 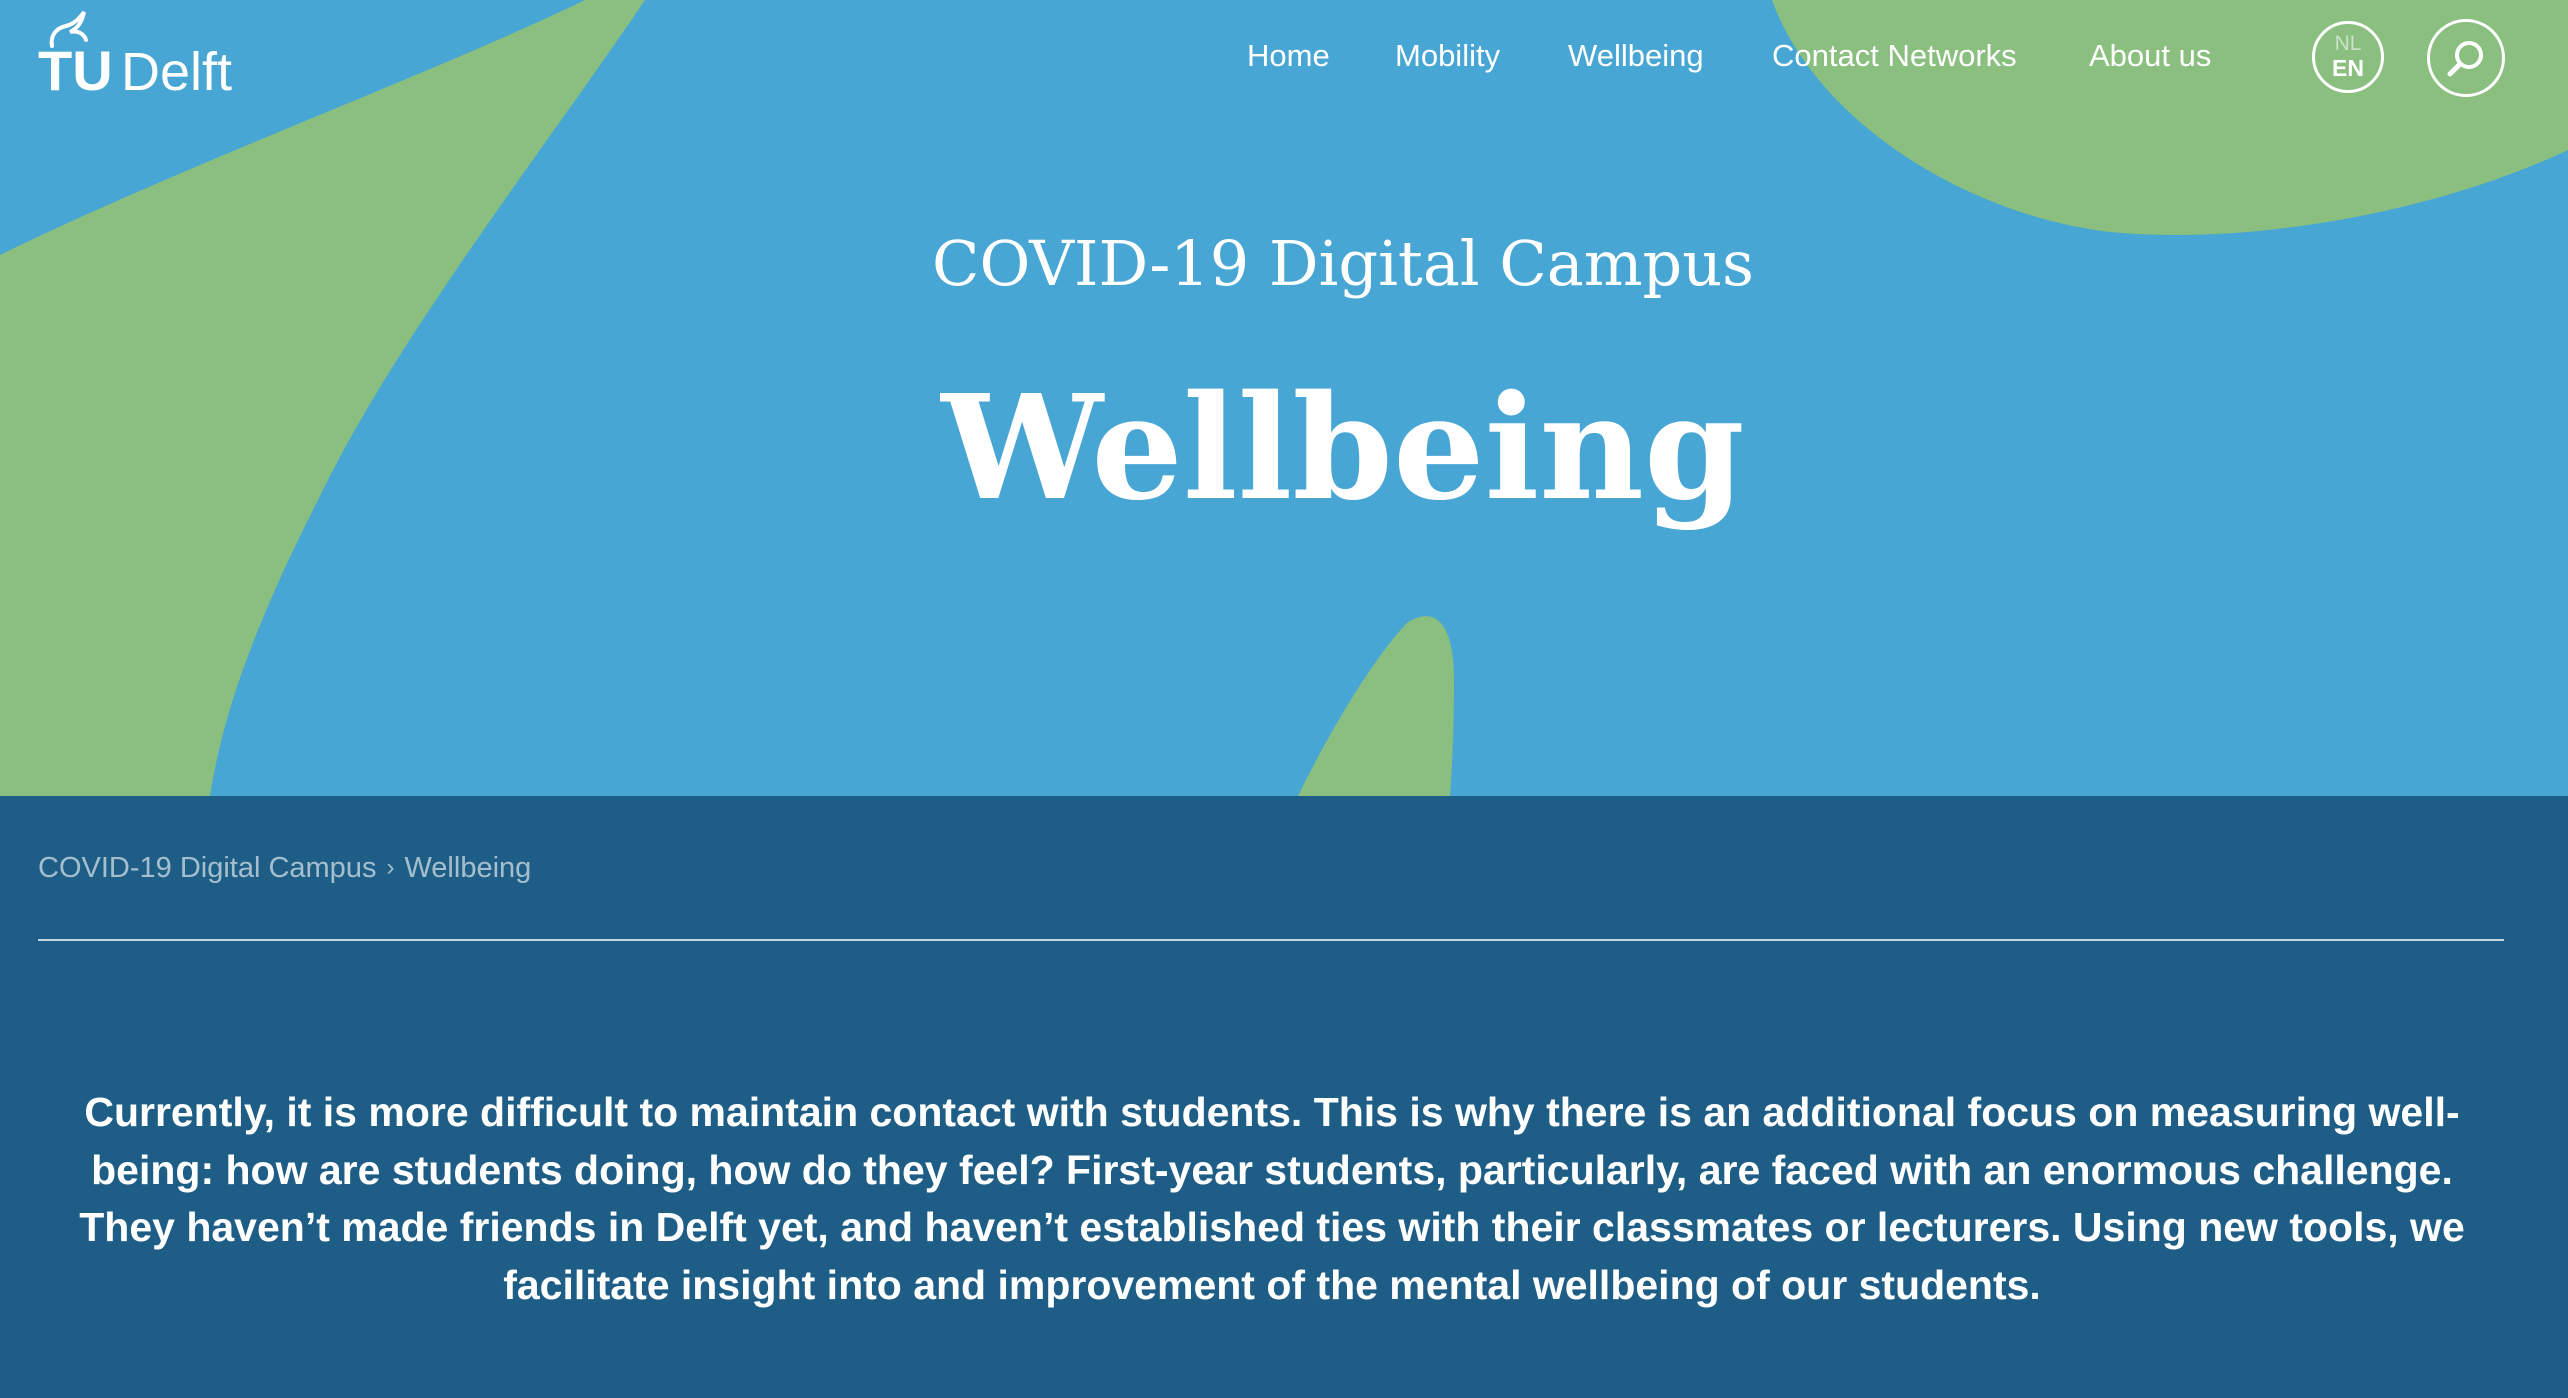 I want to click on search-icon, so click(x=2465, y=59).